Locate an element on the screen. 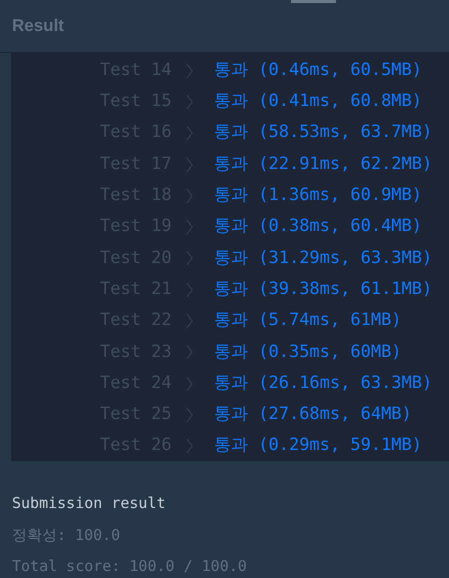  test-result: 통과 (0.46ms, 60.5MB) is located at coordinates (318, 70).